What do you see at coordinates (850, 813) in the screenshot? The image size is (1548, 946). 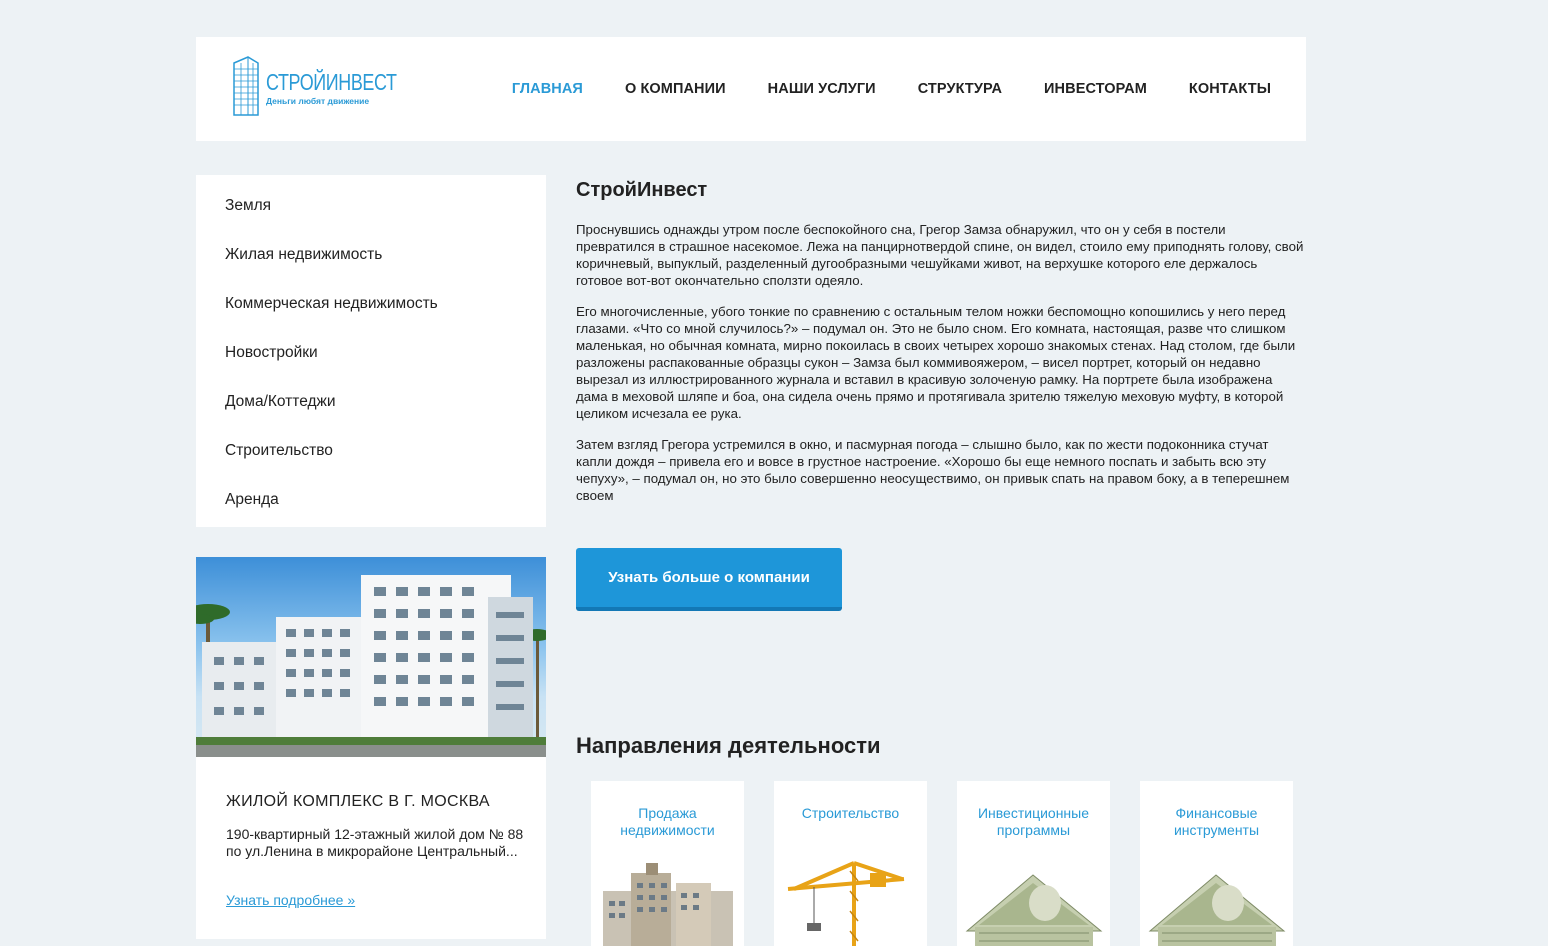 I see `direction-label: Строительство` at bounding box center [850, 813].